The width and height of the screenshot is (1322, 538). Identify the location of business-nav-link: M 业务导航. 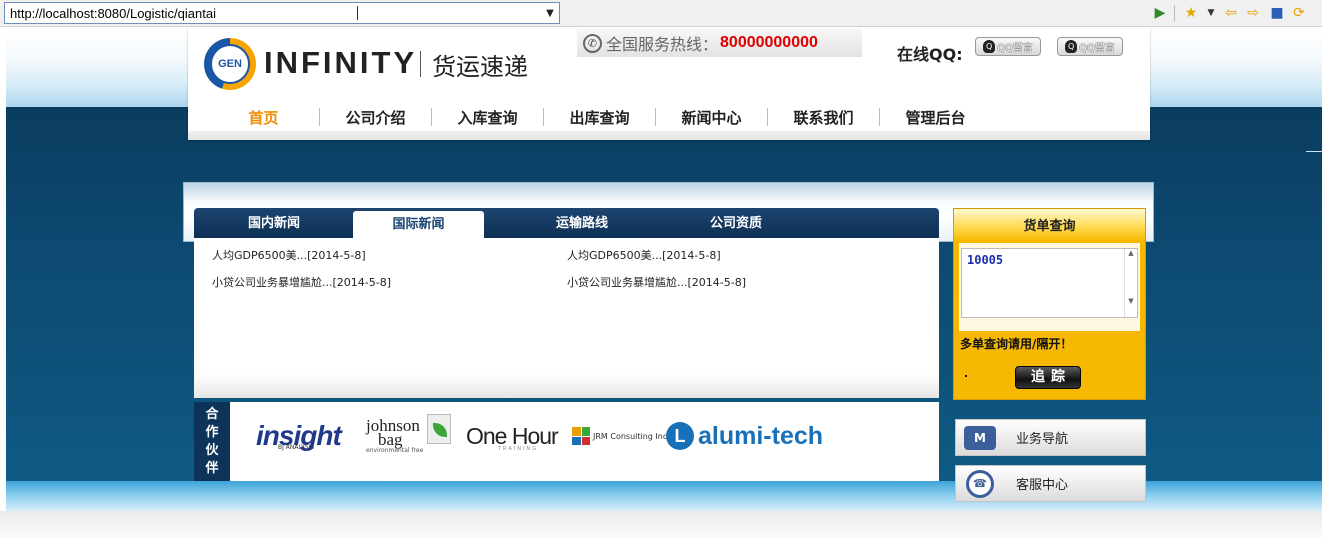
(1050, 437).